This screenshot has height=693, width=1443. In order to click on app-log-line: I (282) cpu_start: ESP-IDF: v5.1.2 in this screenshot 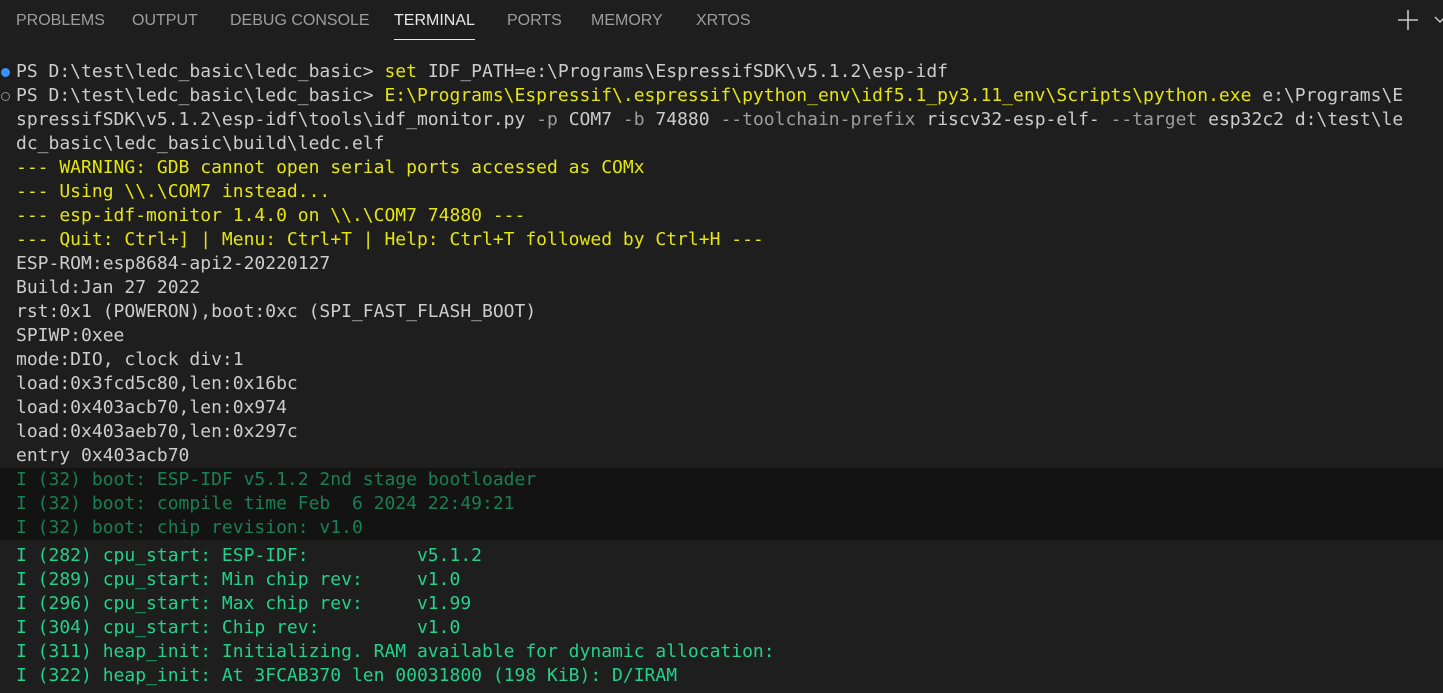, I will do `click(249, 555)`.